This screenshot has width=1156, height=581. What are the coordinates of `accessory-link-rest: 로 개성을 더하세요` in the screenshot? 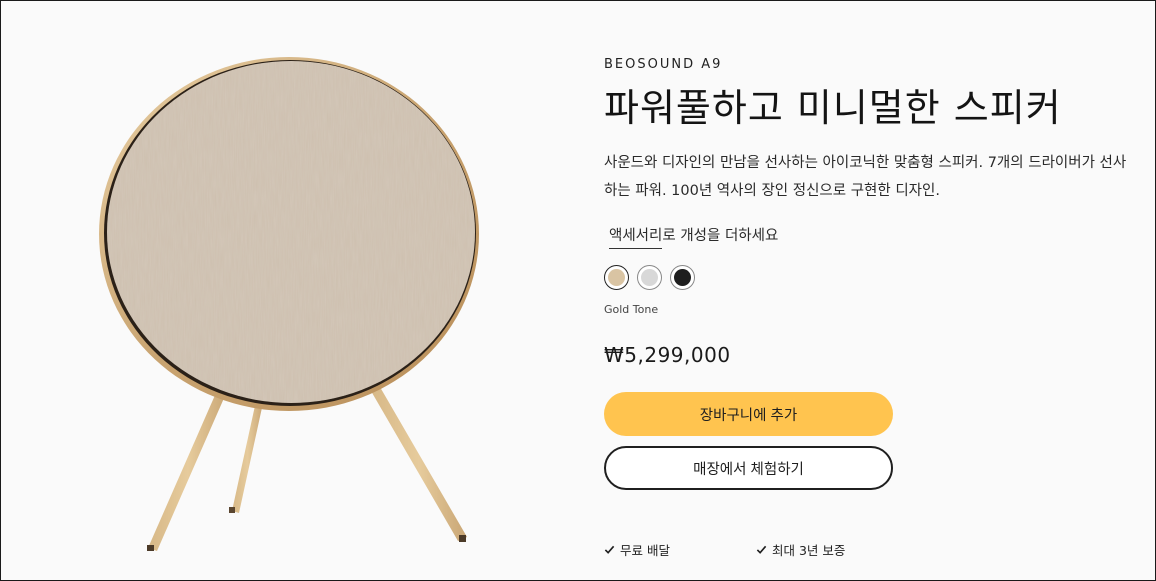 It's located at (720, 236).